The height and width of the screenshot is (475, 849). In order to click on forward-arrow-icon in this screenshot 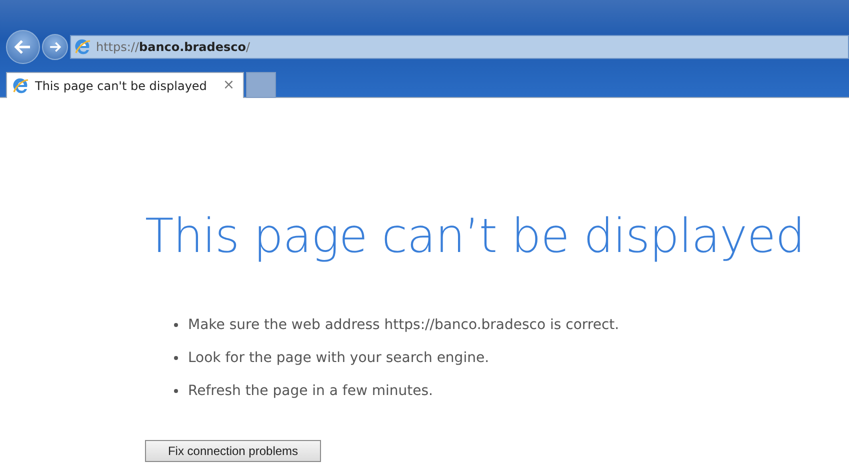, I will do `click(55, 47)`.